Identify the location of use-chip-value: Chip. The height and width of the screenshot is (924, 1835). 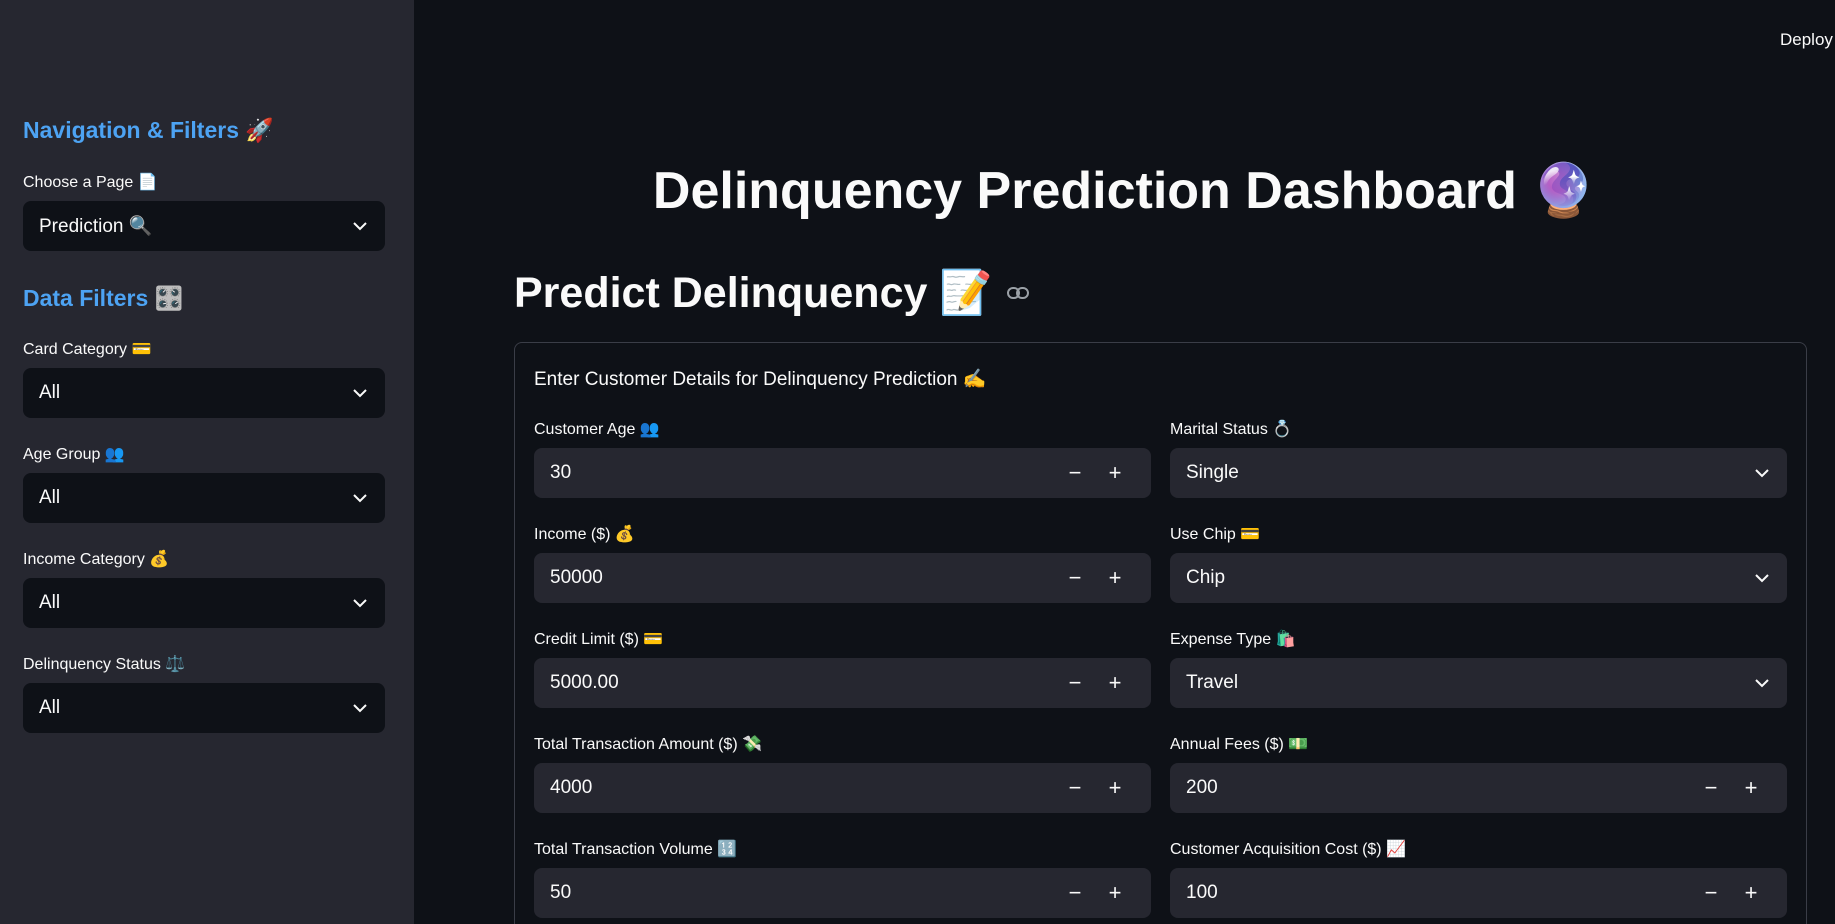
(1206, 577).